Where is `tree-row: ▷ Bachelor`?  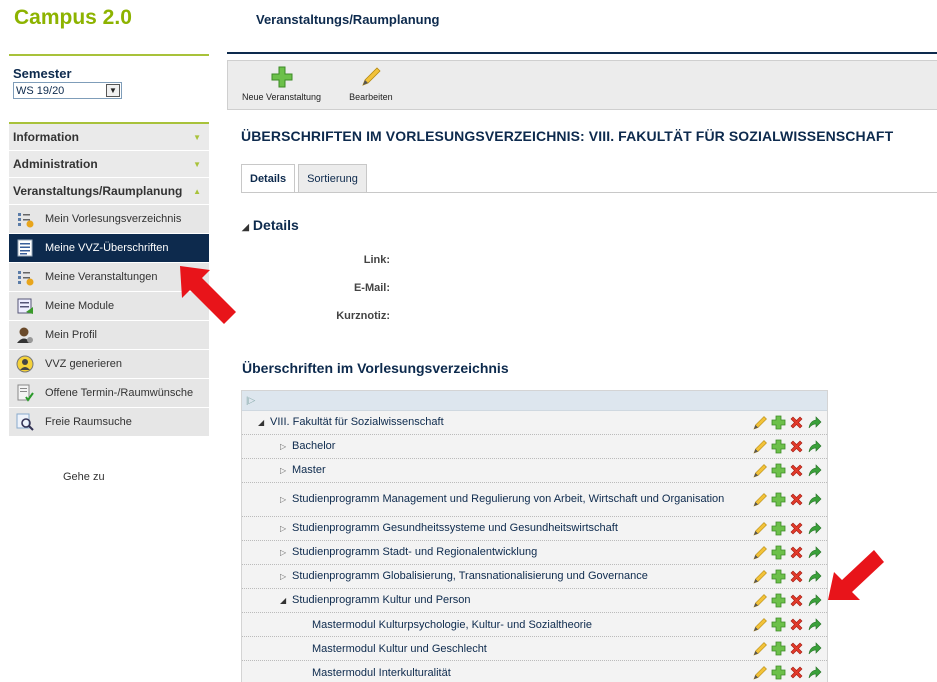 tree-row: ▷ Bachelor is located at coordinates (534, 447).